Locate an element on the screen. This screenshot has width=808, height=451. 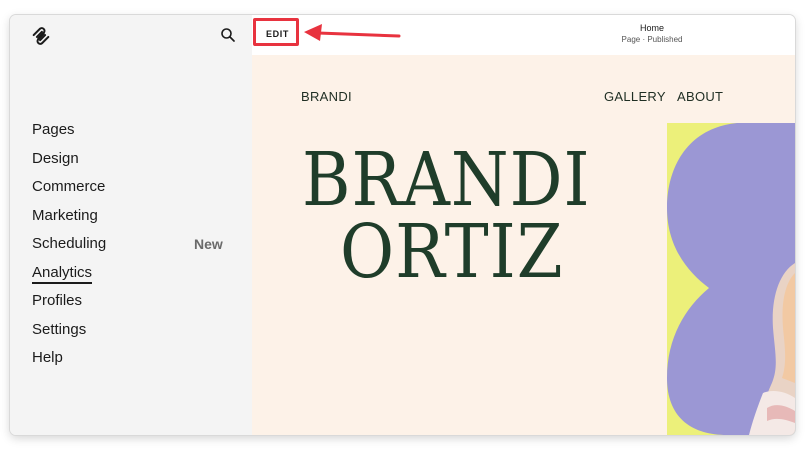
page-status: Page · Published is located at coordinates (652, 39).